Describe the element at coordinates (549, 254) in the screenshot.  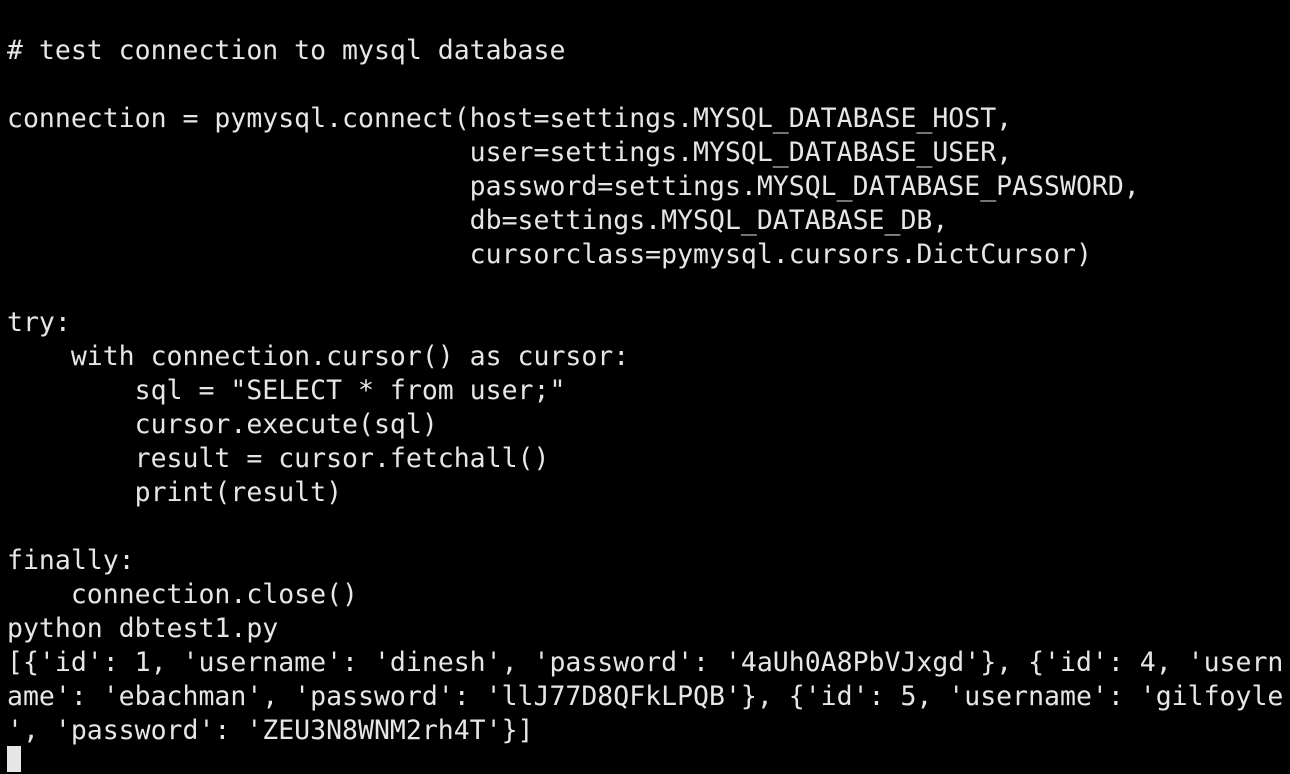
I see `code-line: cursorclass=pymysql.cursors.DictCursor)` at that location.